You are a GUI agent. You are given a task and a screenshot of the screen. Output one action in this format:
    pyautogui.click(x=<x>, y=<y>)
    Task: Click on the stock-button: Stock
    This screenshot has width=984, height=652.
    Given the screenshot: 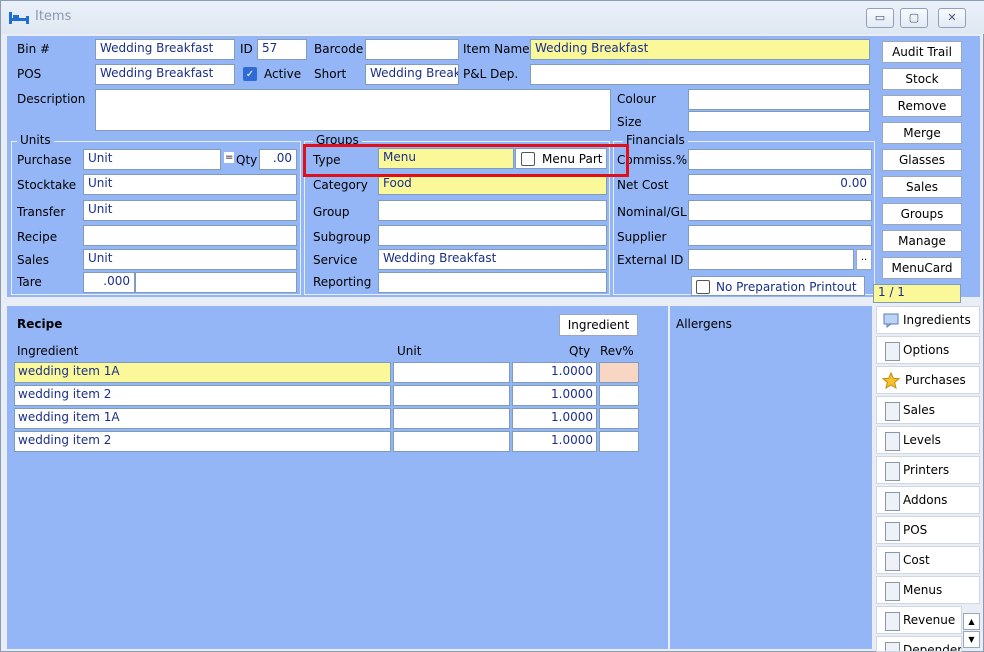 What is the action you would take?
    pyautogui.click(x=922, y=79)
    